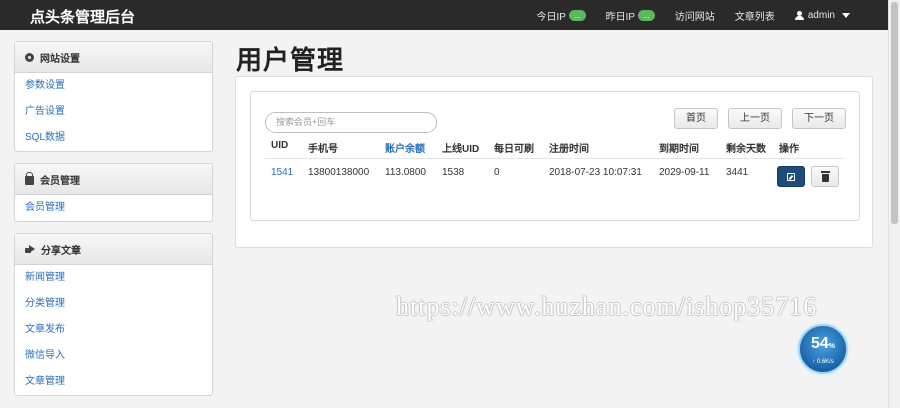 The image size is (900, 408). What do you see at coordinates (737, 172) in the screenshot?
I see `cell-days-left: 3441` at bounding box center [737, 172].